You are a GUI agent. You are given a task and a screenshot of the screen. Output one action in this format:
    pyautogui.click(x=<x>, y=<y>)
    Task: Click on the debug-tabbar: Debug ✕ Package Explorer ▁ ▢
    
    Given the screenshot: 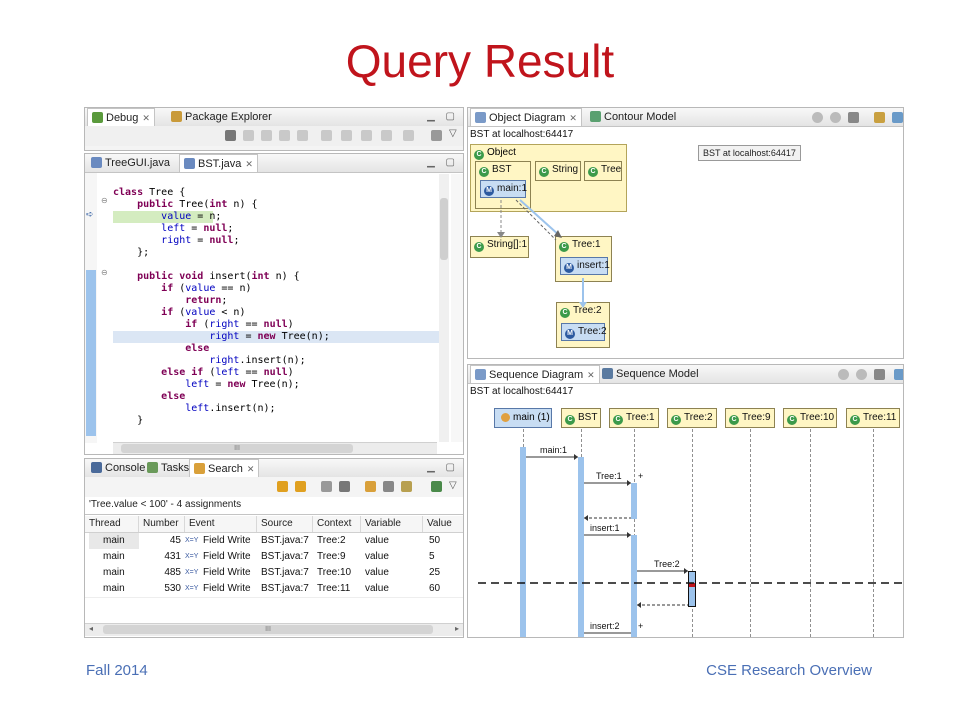 What is the action you would take?
    pyautogui.click(x=274, y=117)
    